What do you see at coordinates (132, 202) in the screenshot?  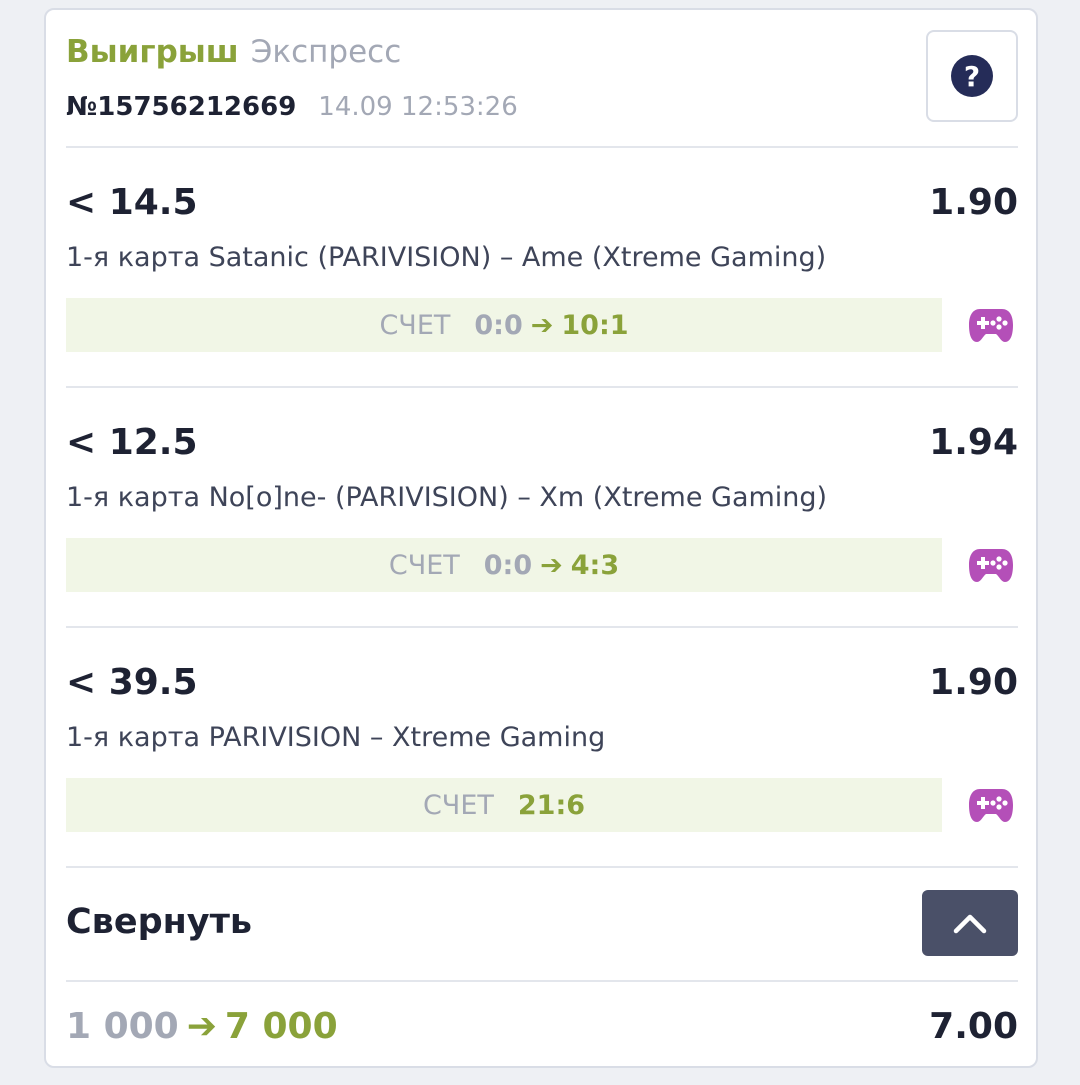 I see `event-selection: < 14.5` at bounding box center [132, 202].